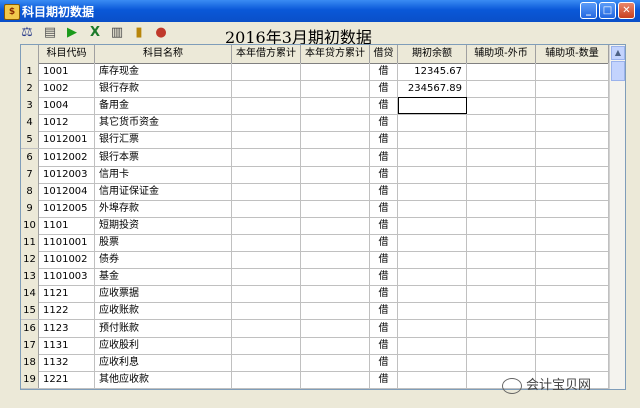  I want to click on account-name: 银行本票, so click(163, 157).